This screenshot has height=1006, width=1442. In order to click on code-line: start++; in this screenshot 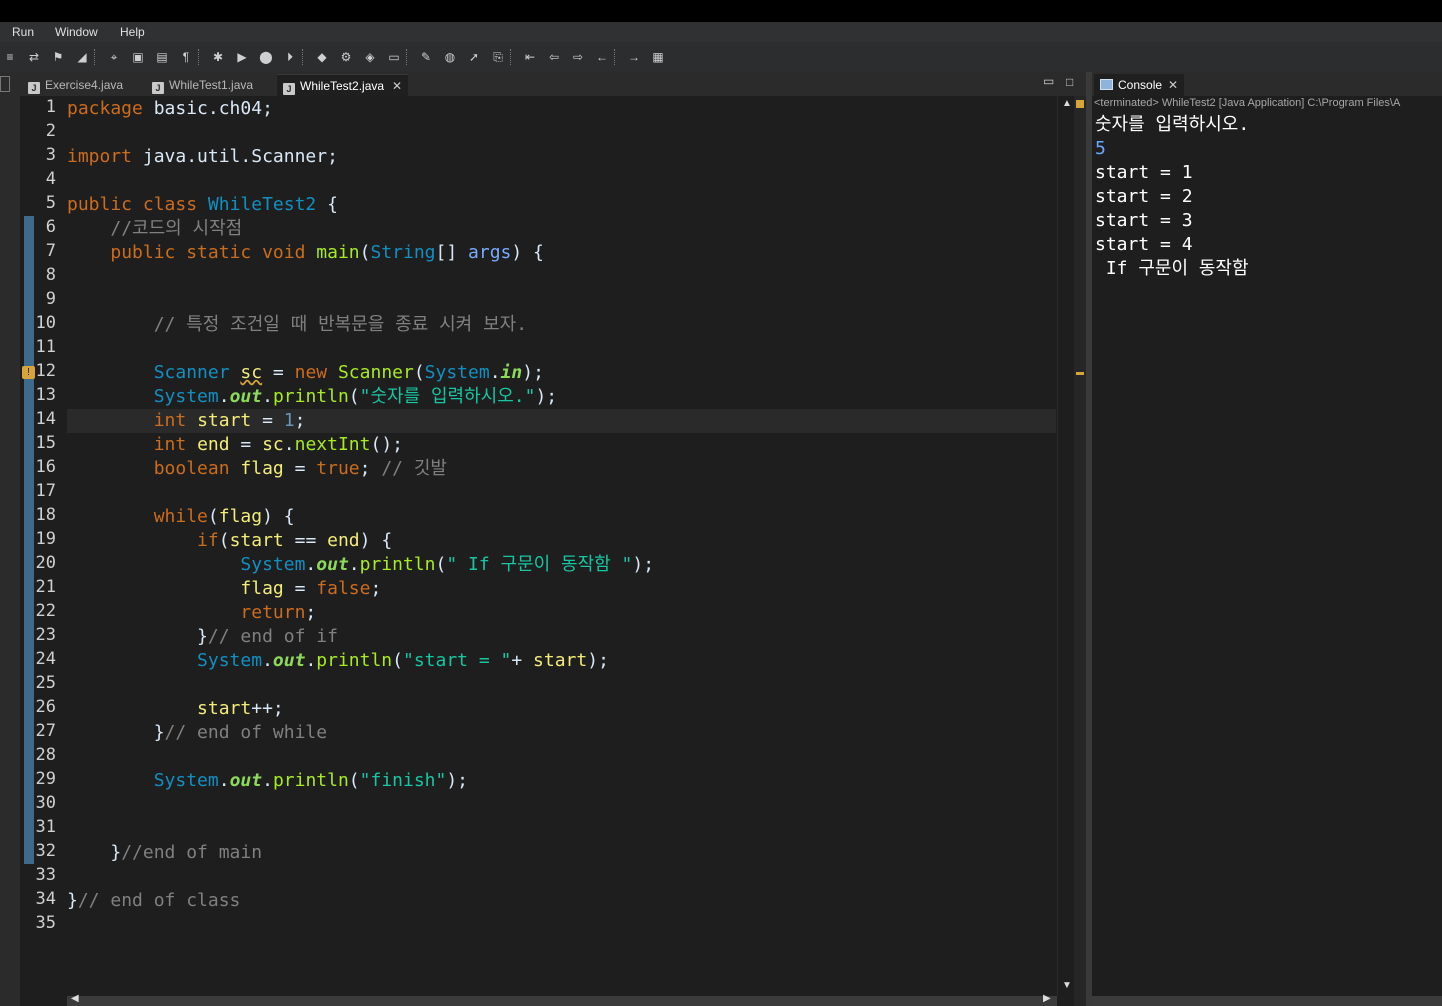, I will do `click(175, 709)`.